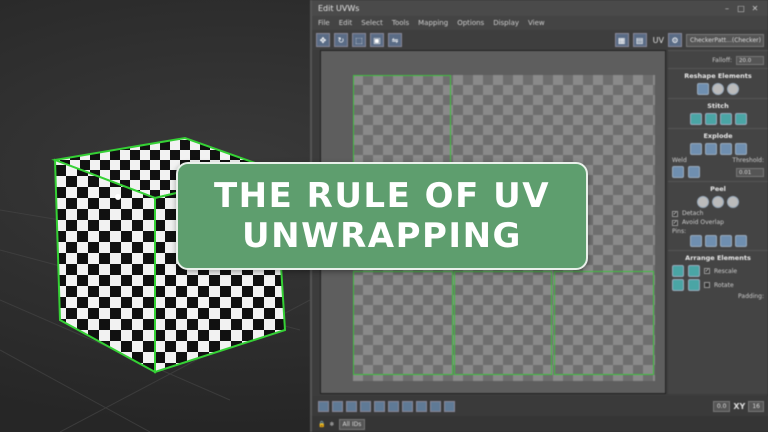 This screenshot has width=768, height=432. I want to click on avoid-overlap-checkbox: ✓, so click(675, 222).